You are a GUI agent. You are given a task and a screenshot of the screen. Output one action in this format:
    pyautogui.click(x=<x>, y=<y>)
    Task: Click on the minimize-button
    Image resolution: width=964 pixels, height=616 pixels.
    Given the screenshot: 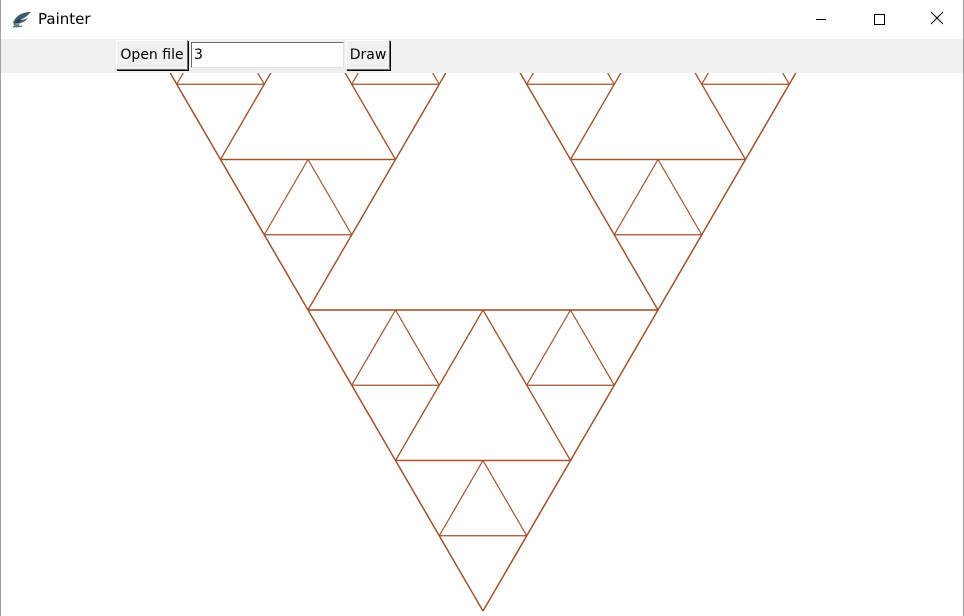 What is the action you would take?
    pyautogui.click(x=821, y=19)
    